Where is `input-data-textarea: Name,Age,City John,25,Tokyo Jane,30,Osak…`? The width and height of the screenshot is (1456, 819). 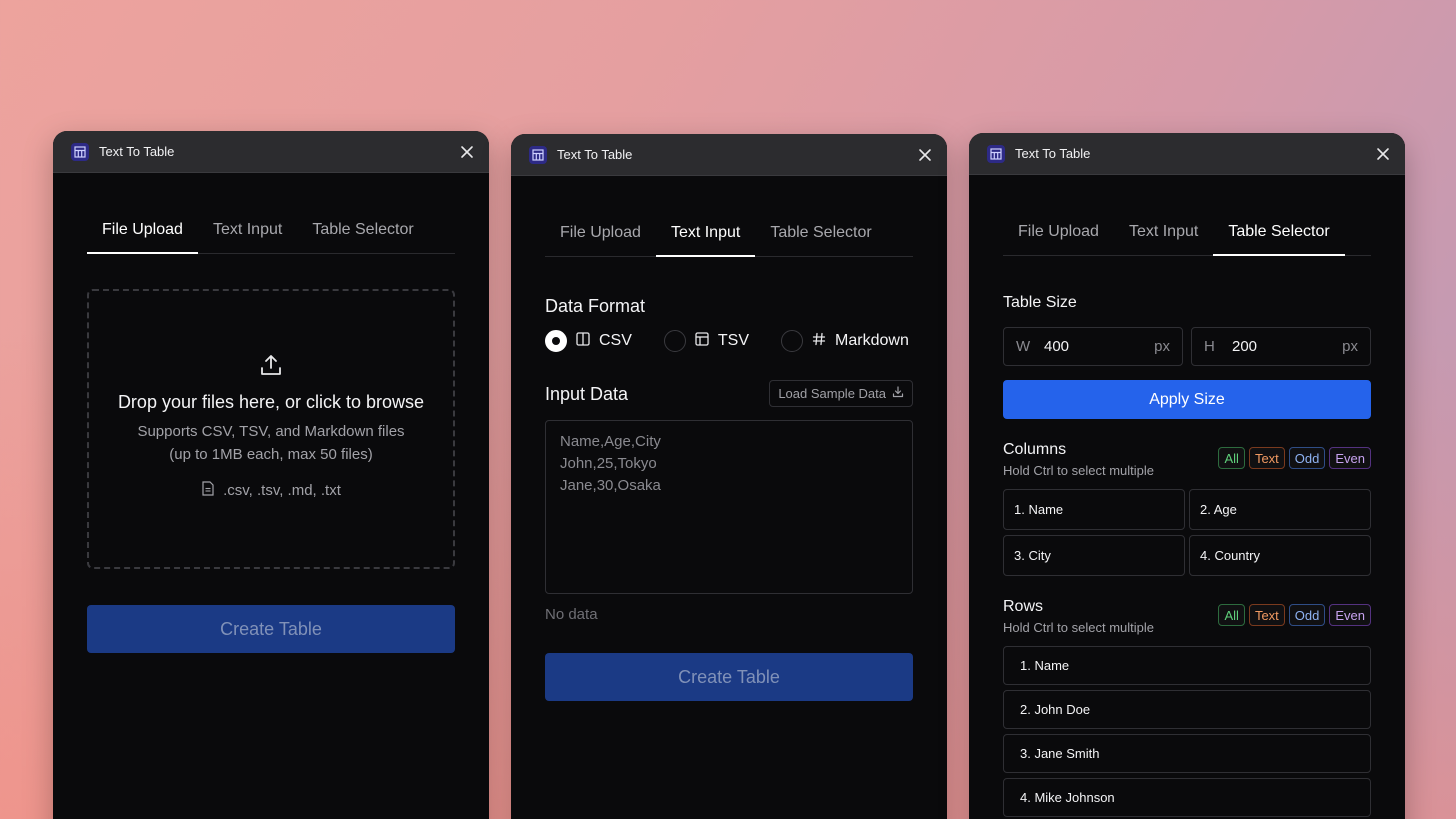
input-data-textarea: Name,Age,City John,25,Tokyo Jane,30,Osak… is located at coordinates (729, 507).